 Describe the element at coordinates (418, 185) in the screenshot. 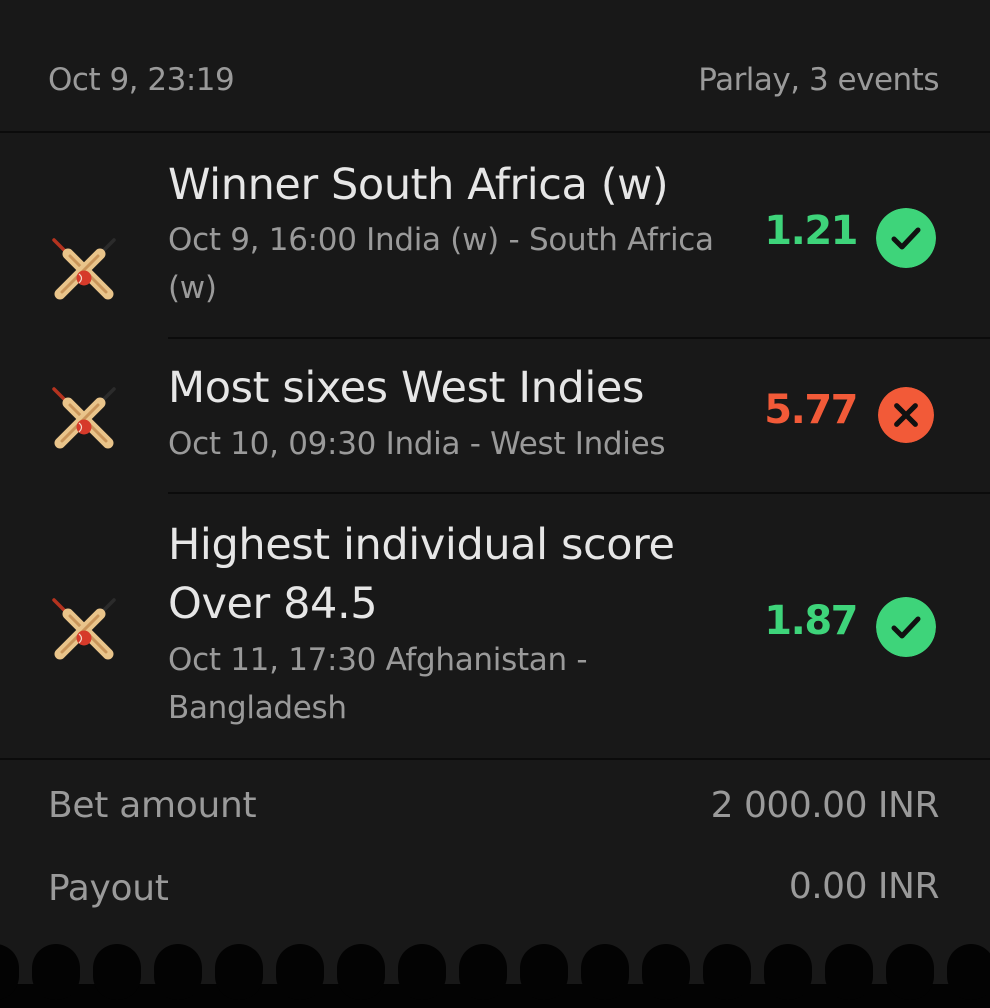

I see `event-market: Winner South Africa (w)` at that location.